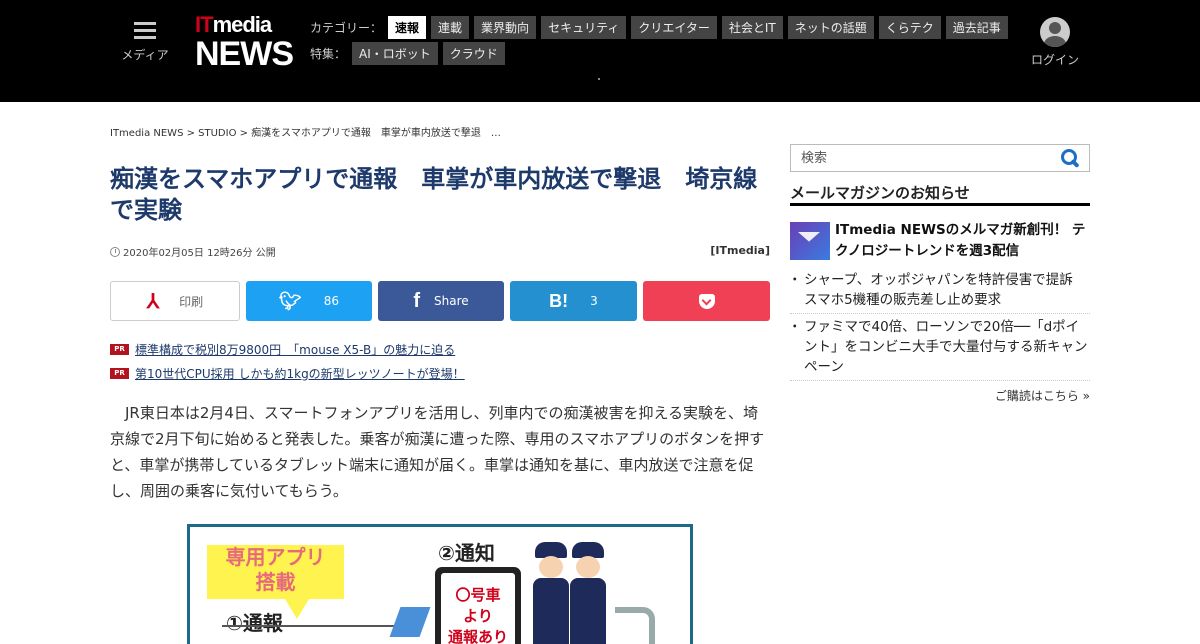 The height and width of the screenshot is (644, 1200). I want to click on special-nav: 特集： AI・ロボット クラウド, so click(410, 53).